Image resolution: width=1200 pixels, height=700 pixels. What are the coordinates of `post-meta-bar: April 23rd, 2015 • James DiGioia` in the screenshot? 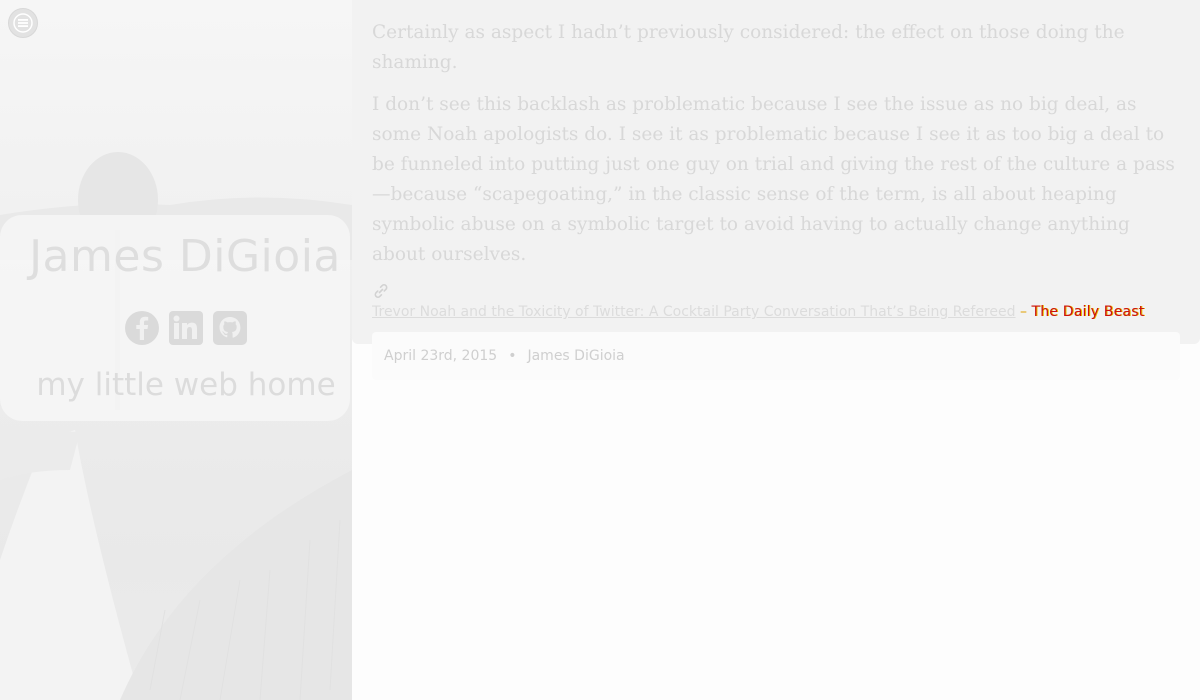 It's located at (776, 356).